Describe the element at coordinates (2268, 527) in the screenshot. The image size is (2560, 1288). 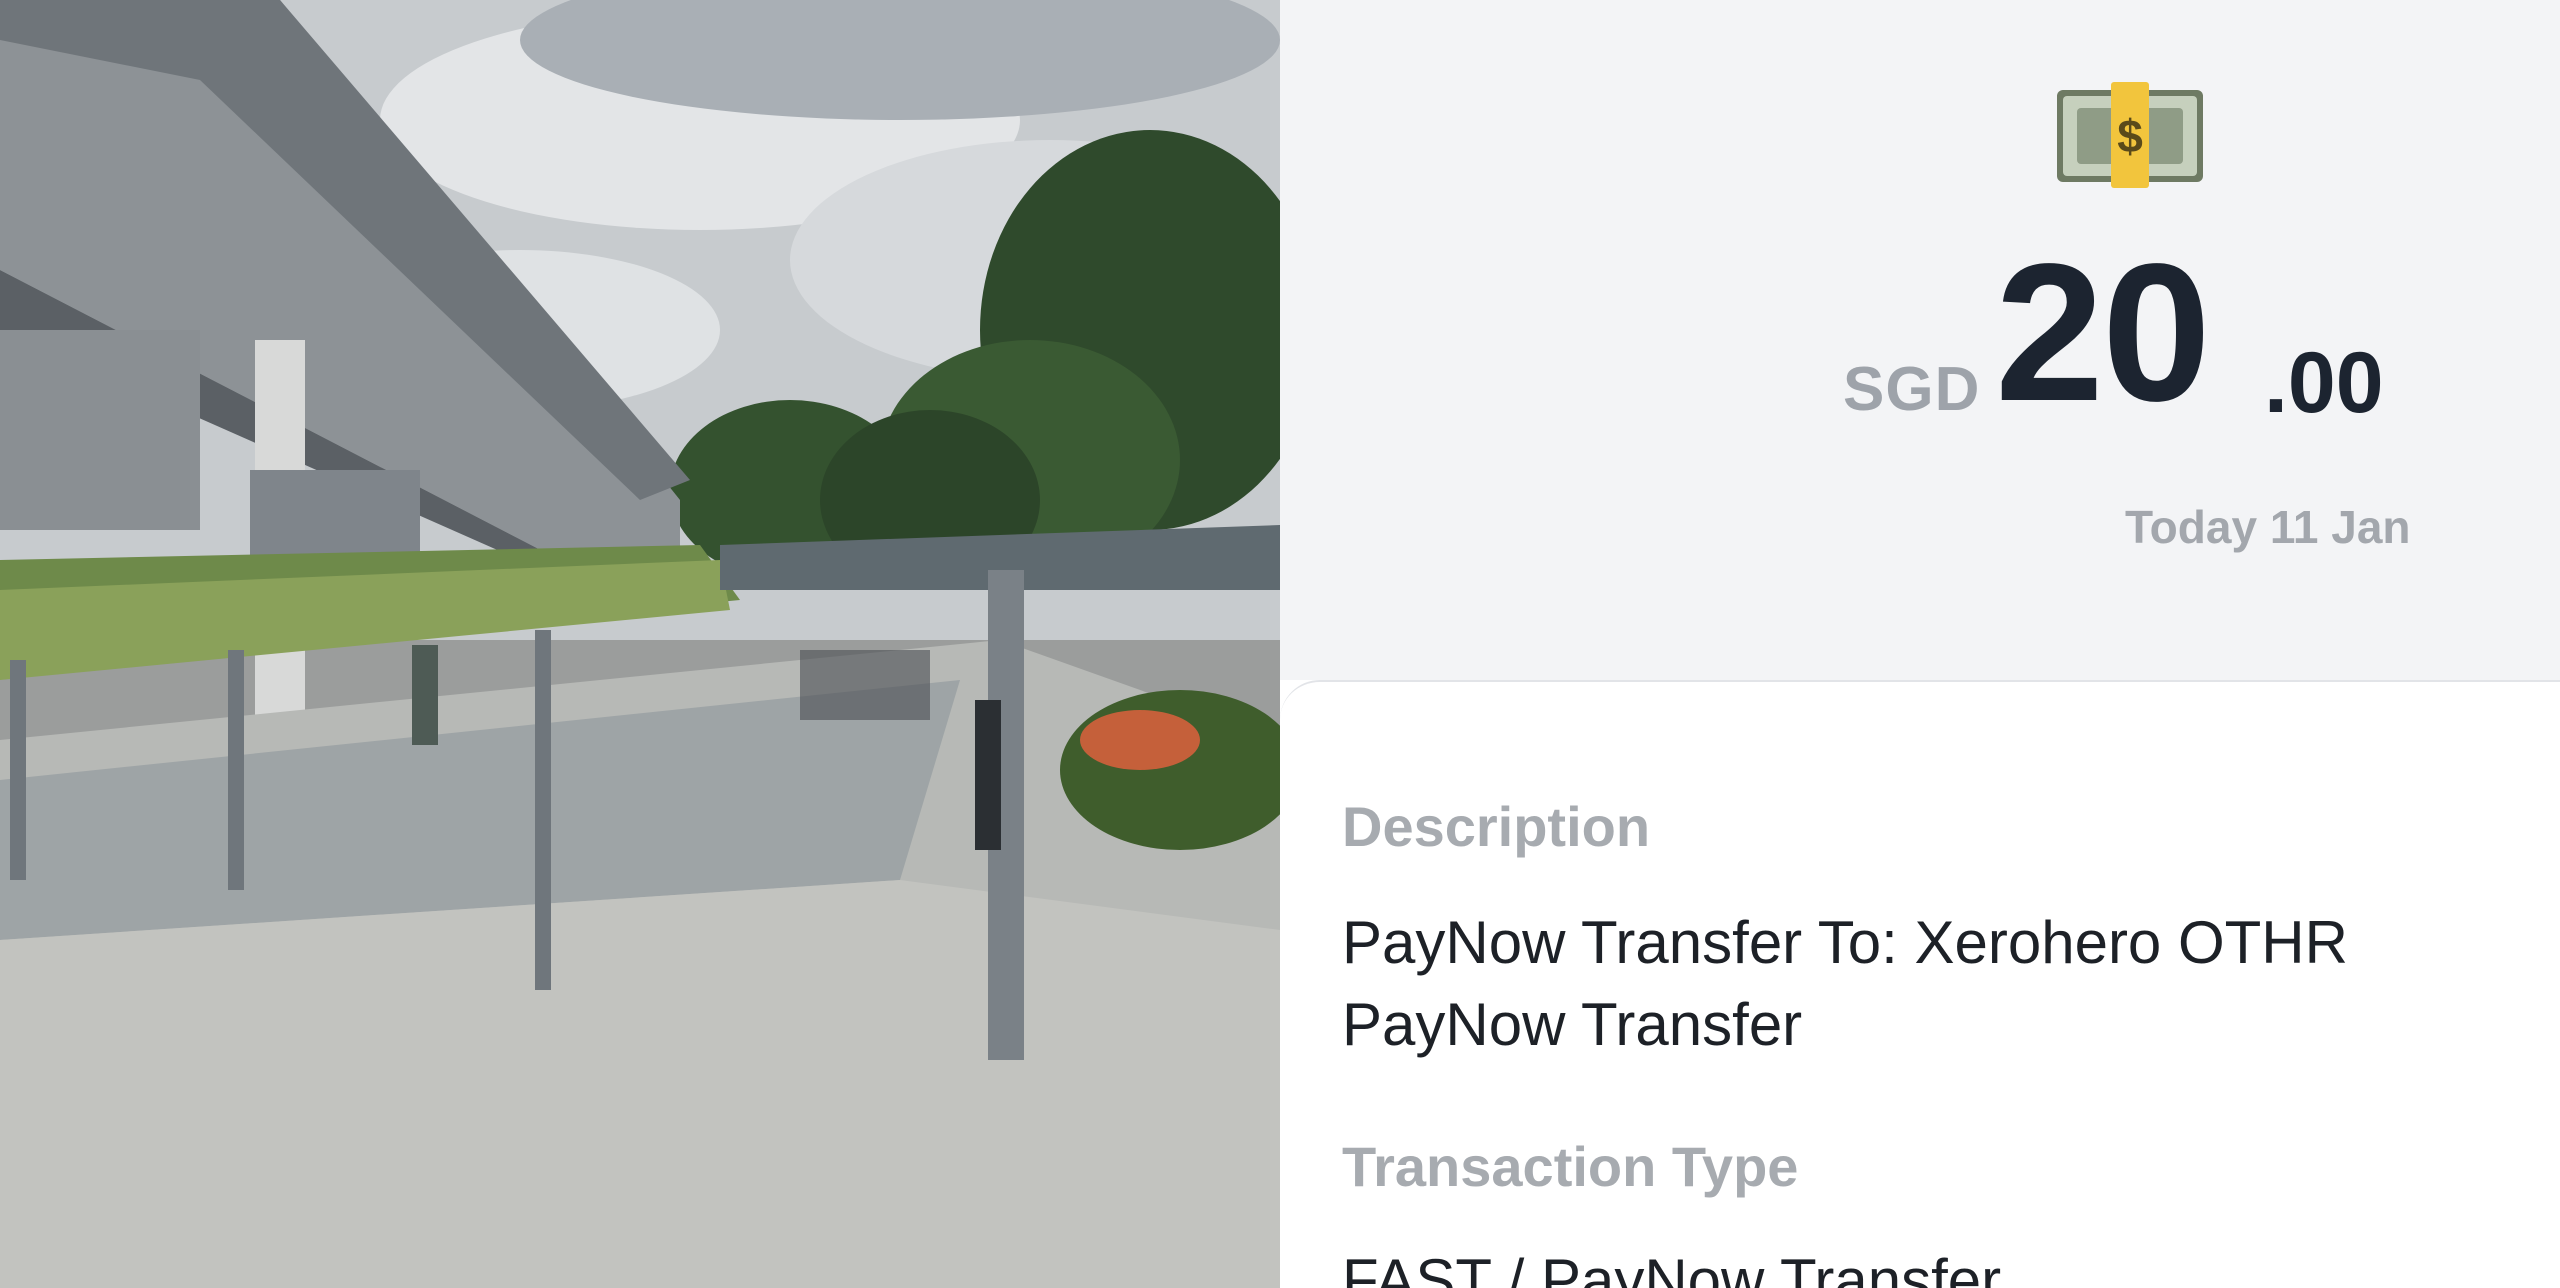
I see `transaction-date: Today 11 Jan` at that location.